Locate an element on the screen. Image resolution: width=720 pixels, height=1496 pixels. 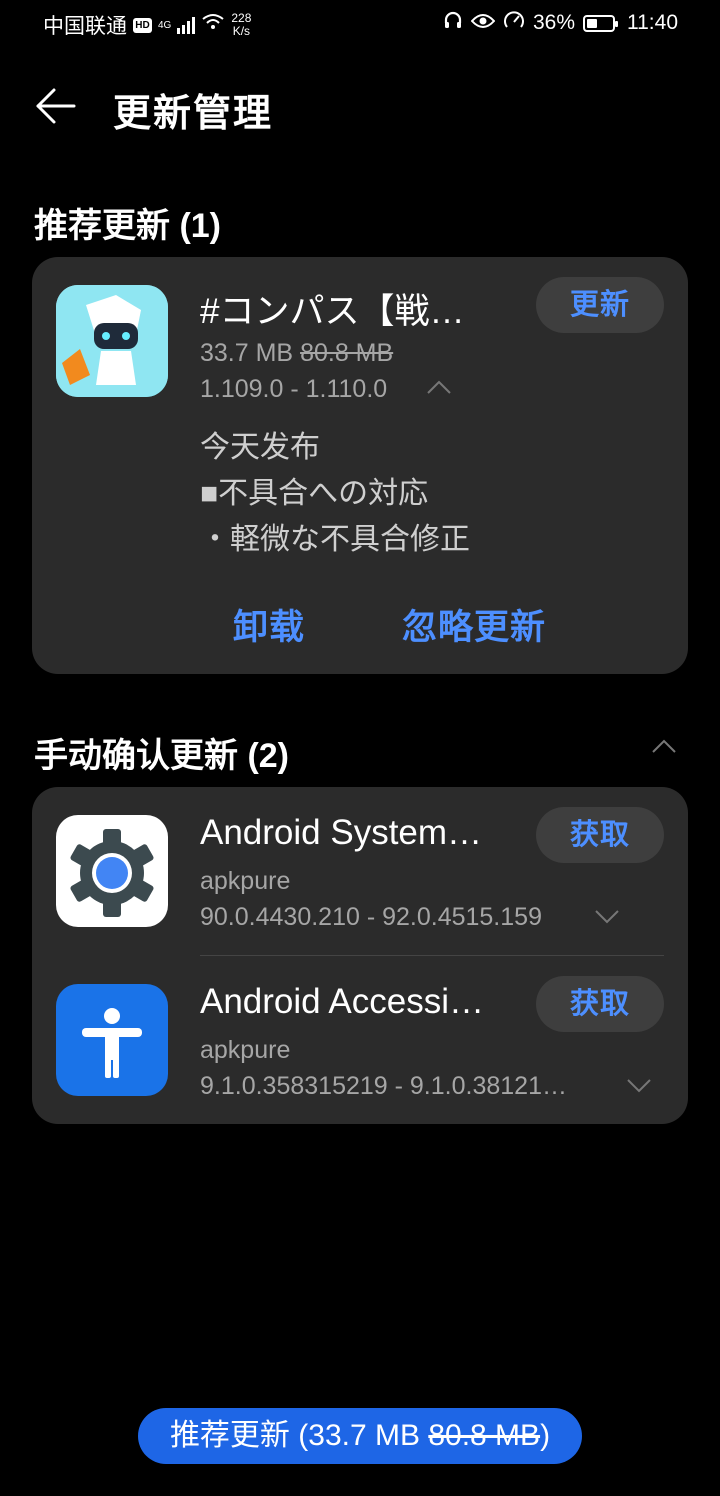
back-arrow-icon is located at coordinates (56, 106).